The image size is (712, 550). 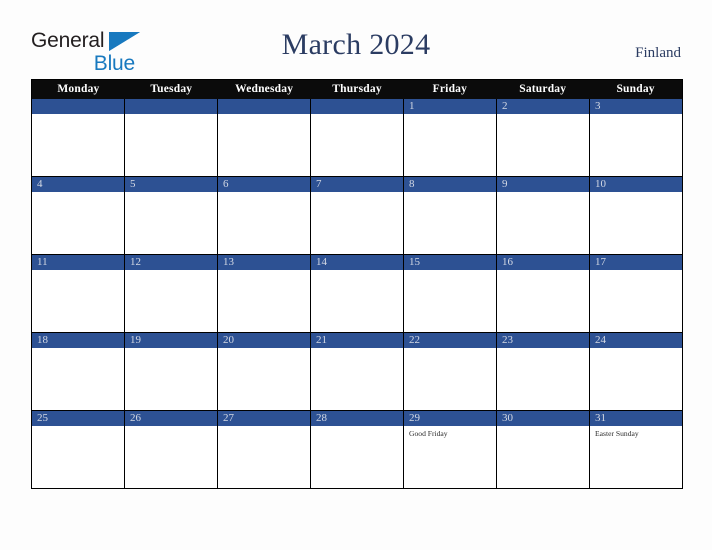 What do you see at coordinates (600, 184) in the screenshot?
I see `date-number: 10` at bounding box center [600, 184].